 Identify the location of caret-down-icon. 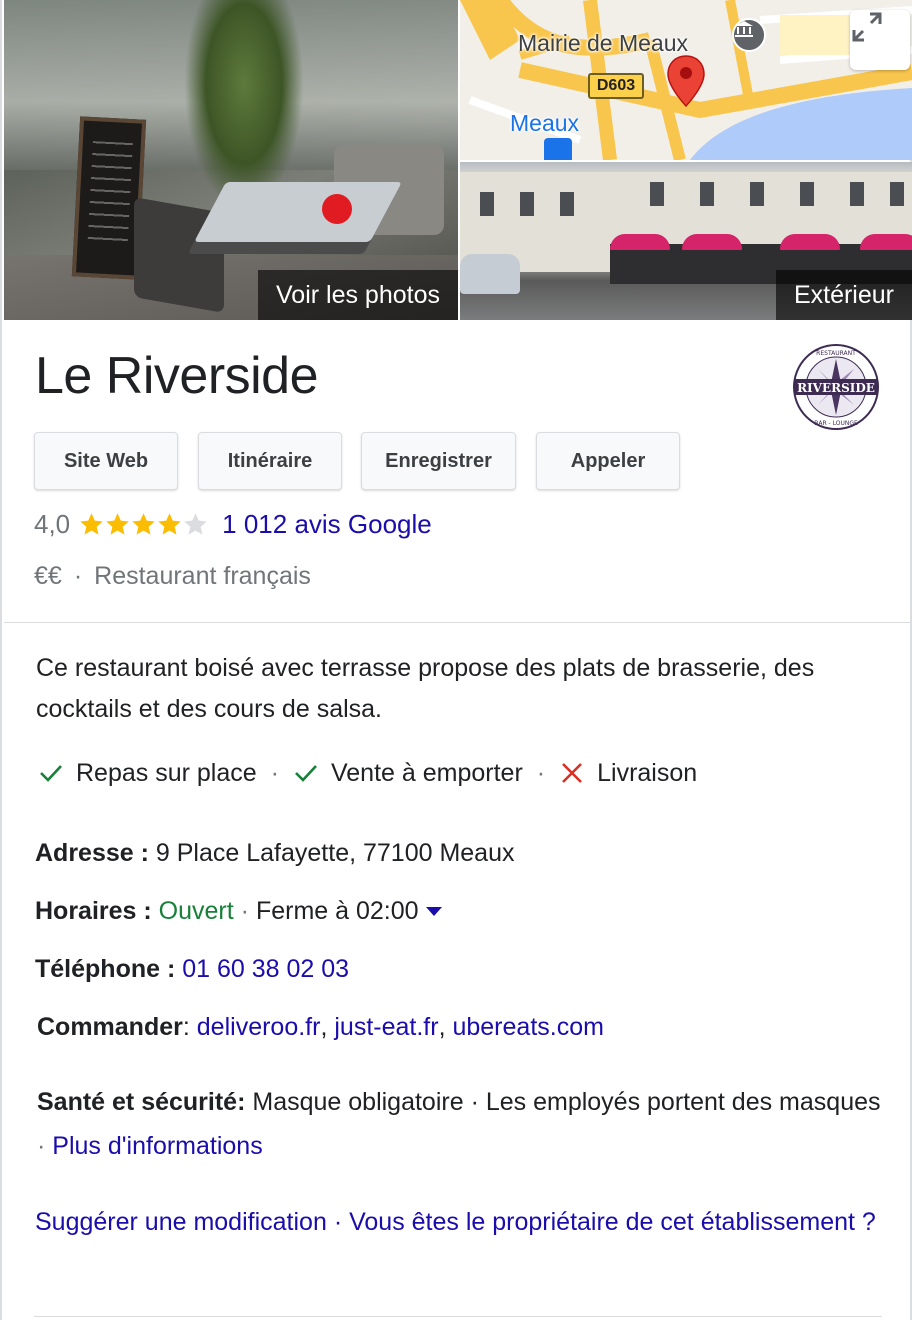
(434, 911).